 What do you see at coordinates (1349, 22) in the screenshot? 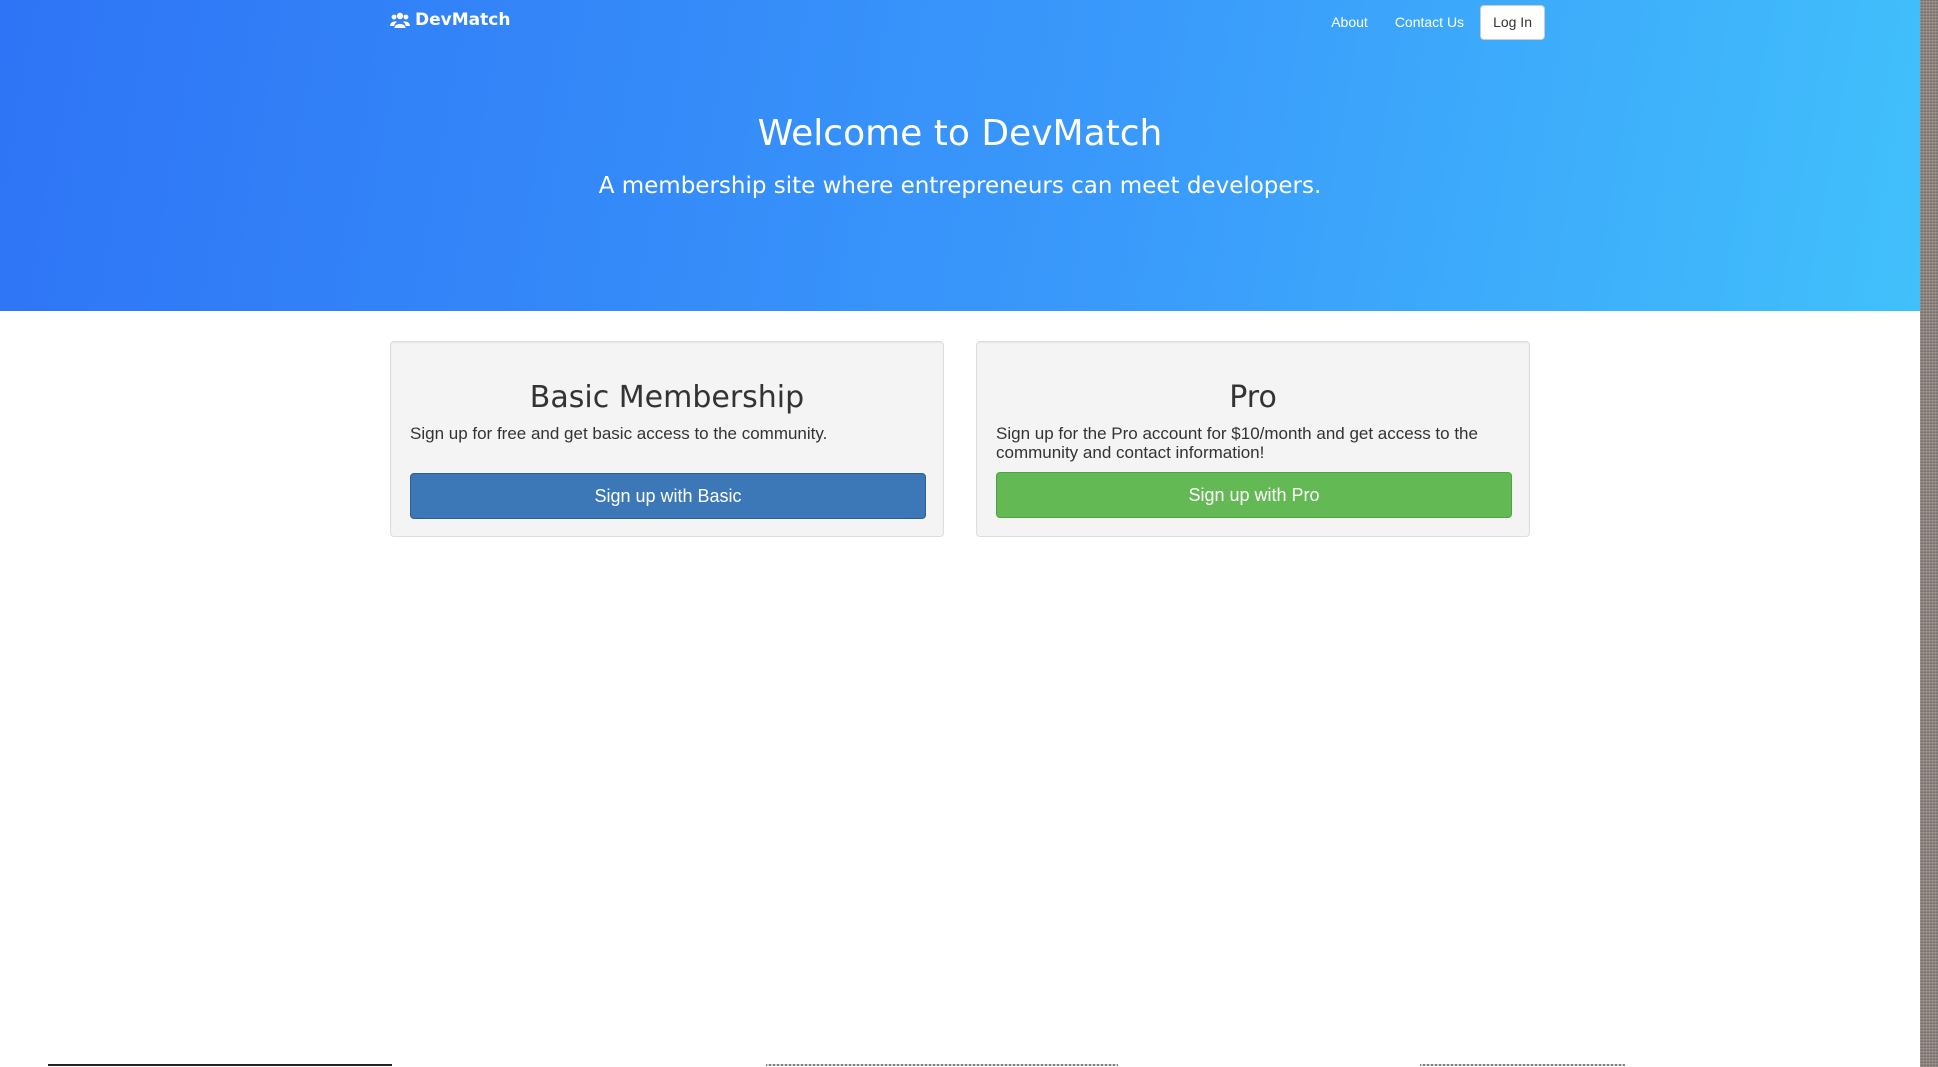
I see `nav-link-about: About` at bounding box center [1349, 22].